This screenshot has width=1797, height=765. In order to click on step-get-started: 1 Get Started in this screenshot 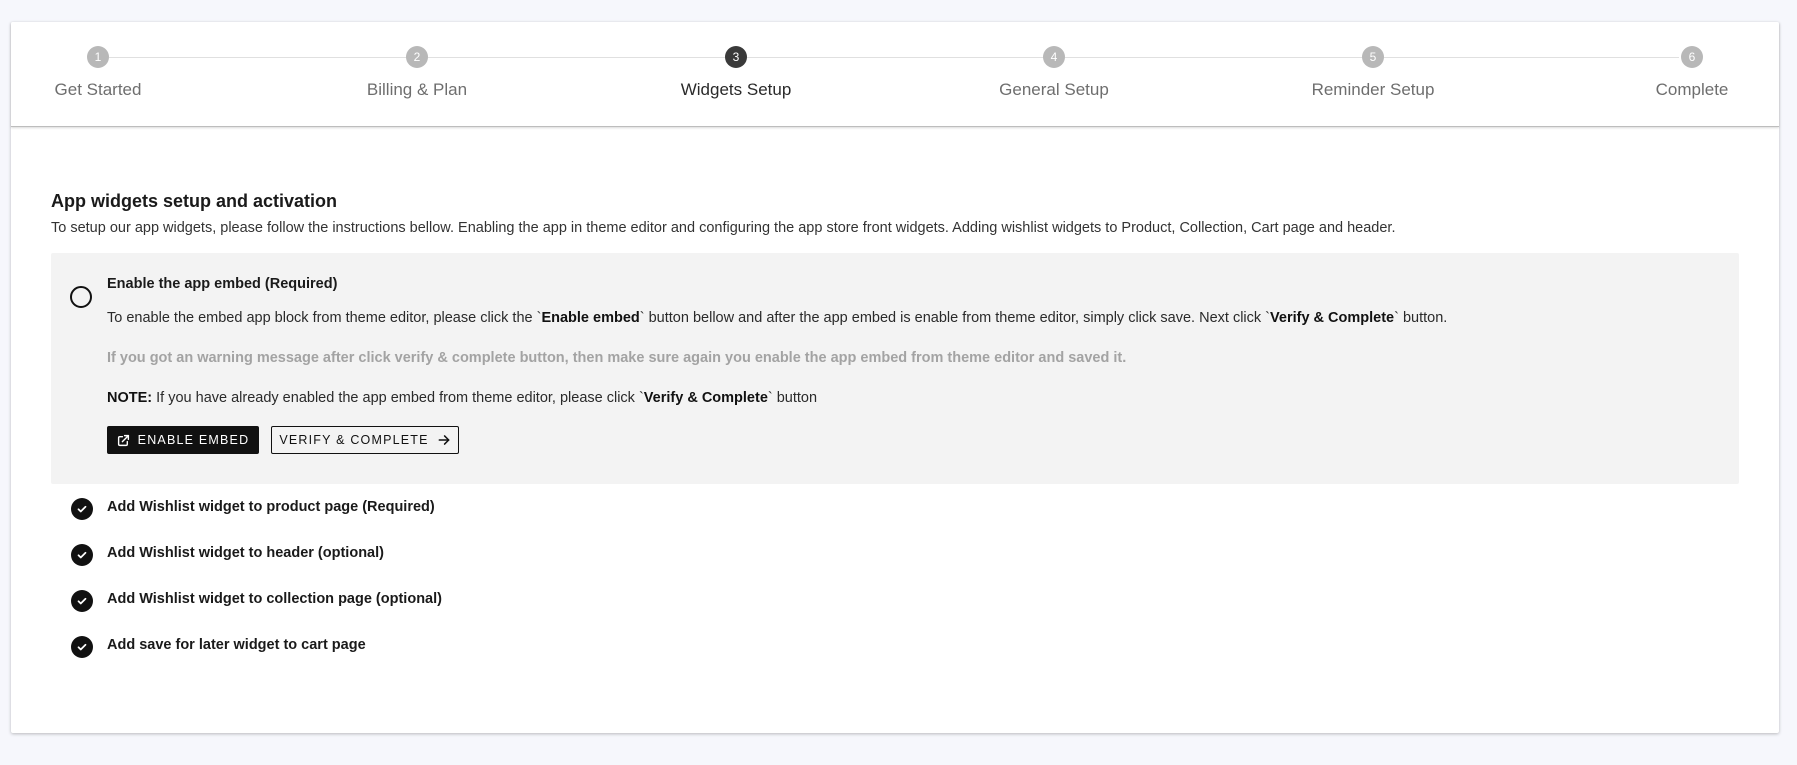, I will do `click(99, 73)`.